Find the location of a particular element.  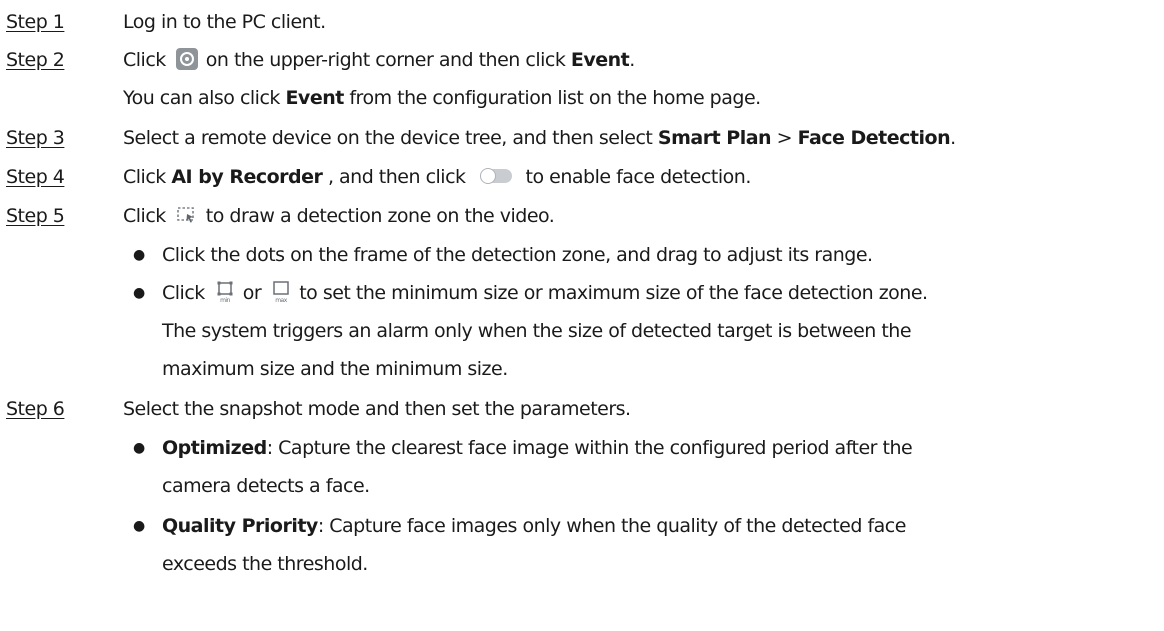

quality-priority-term: Quality Priority is located at coordinates (240, 526).